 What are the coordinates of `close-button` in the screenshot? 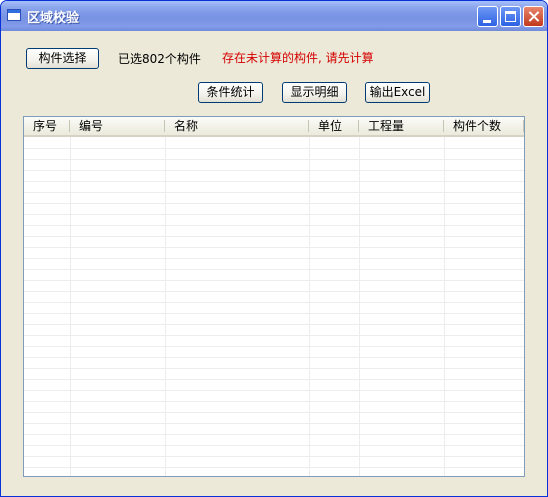 It's located at (533, 16).